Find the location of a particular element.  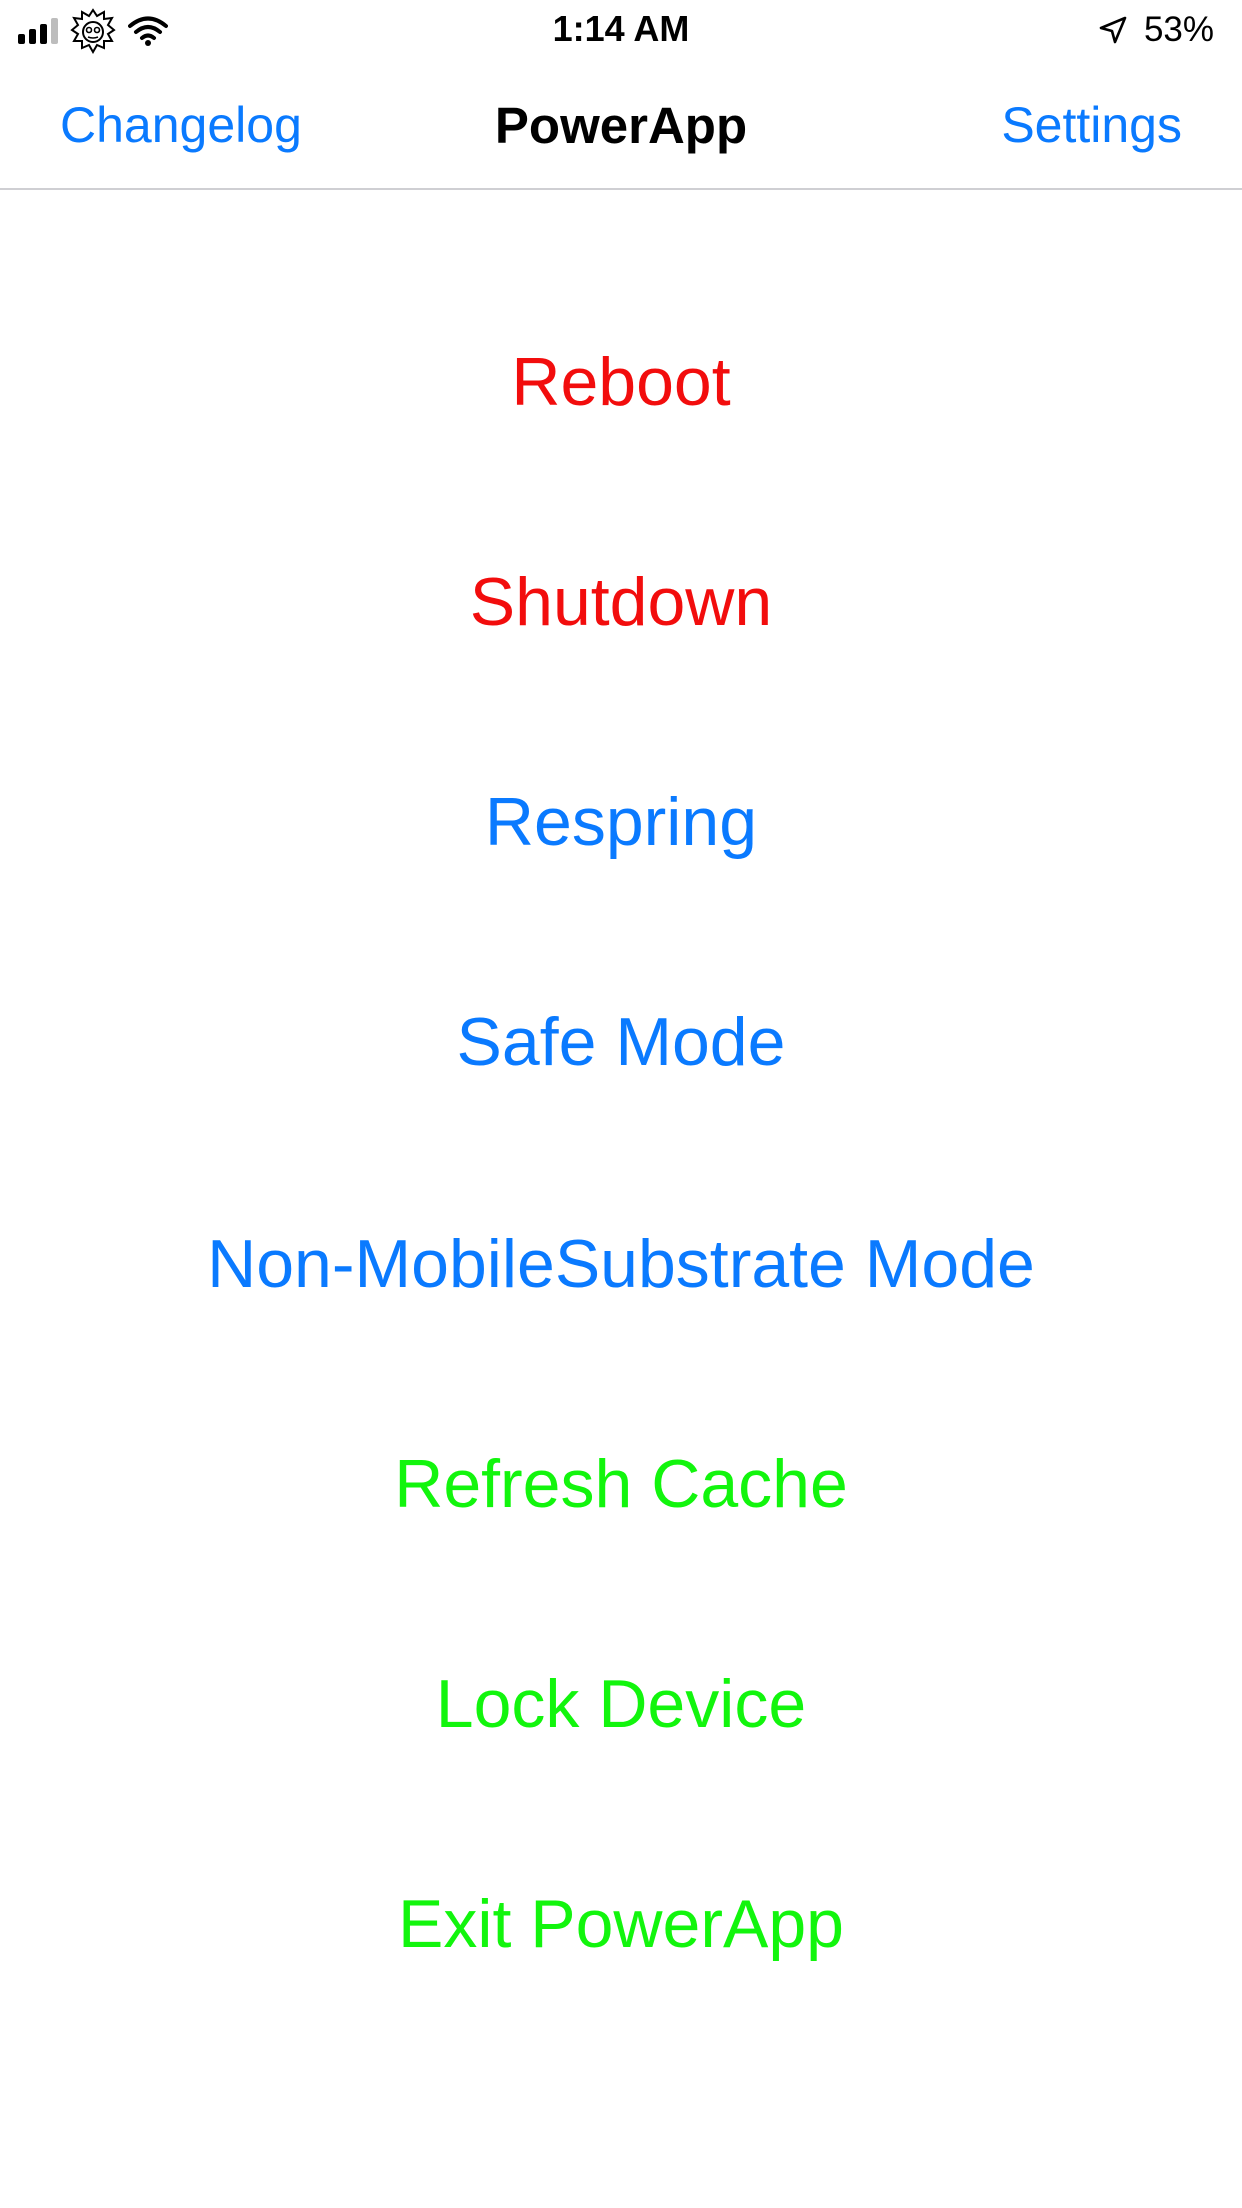

navigation-bar: Changelog PowerApp Settings is located at coordinates (621, 126).